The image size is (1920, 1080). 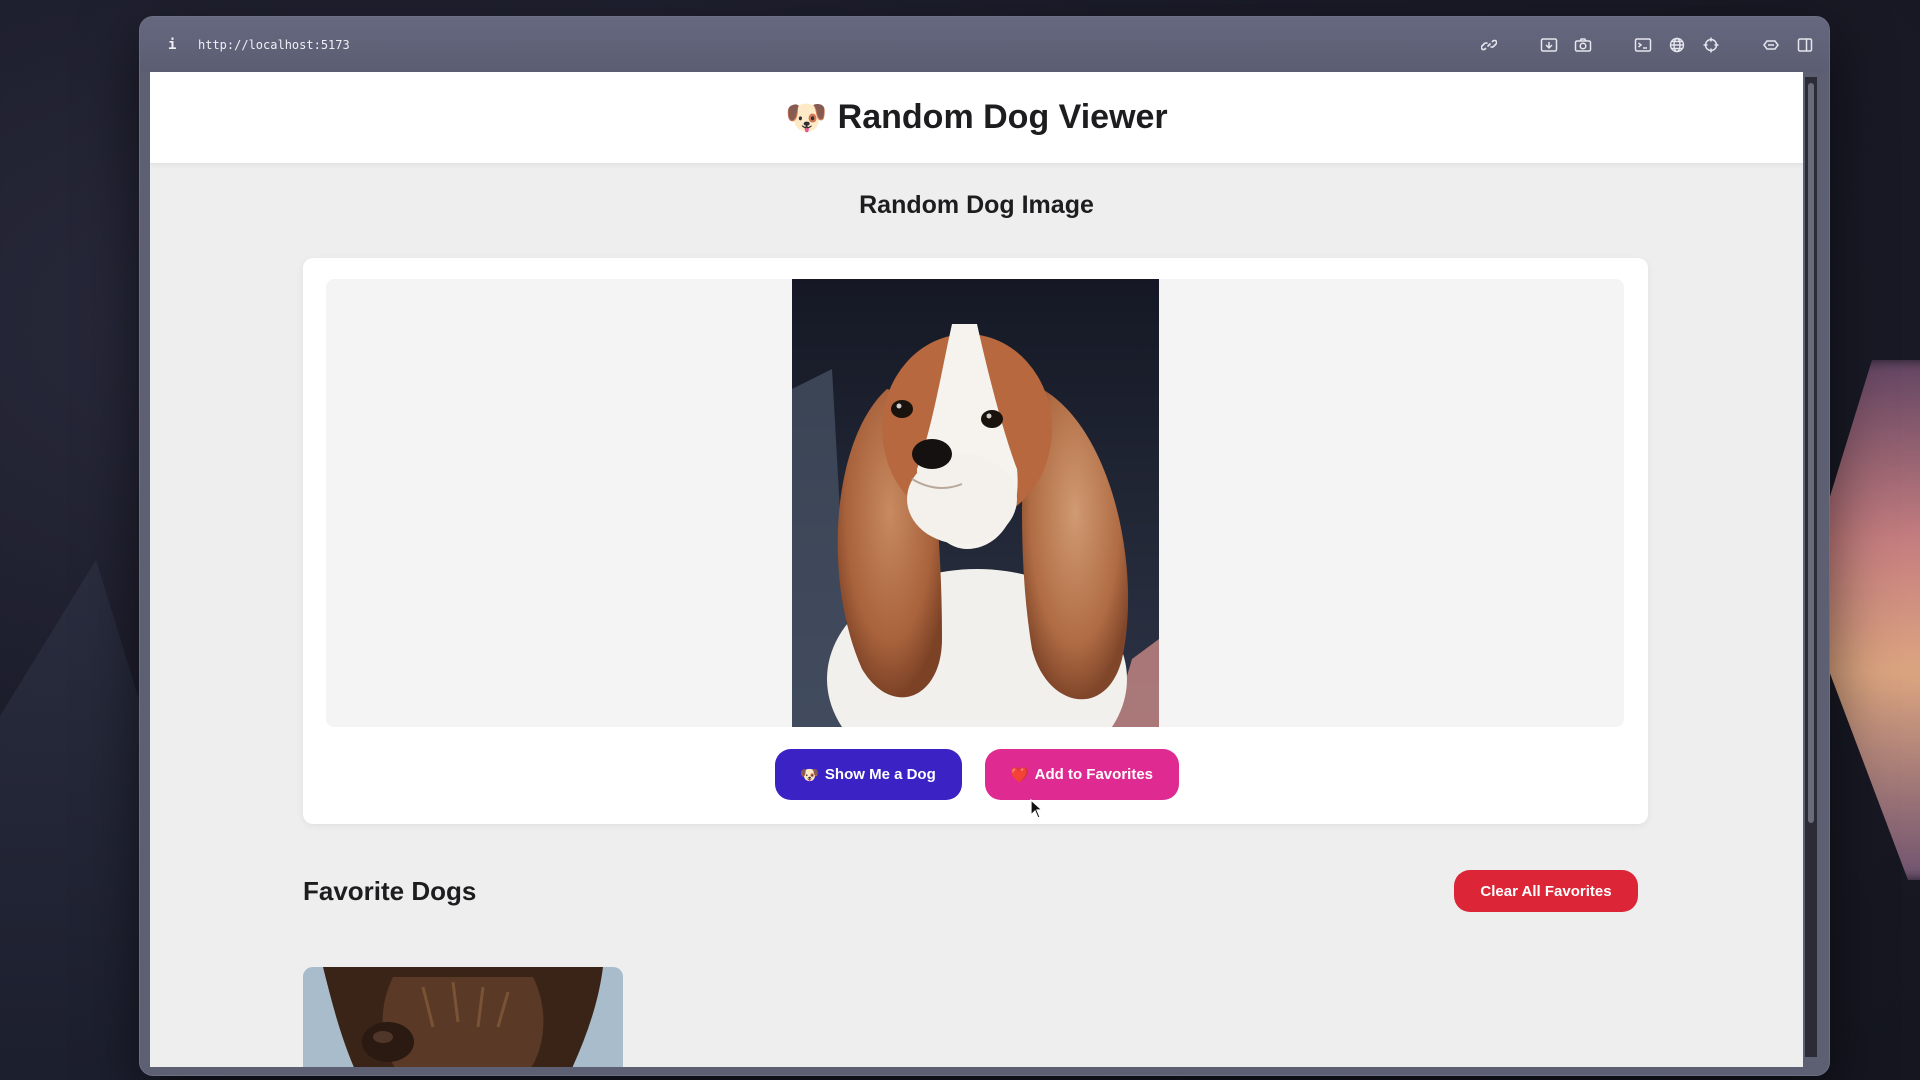 I want to click on terminal-icon, so click(x=1643, y=45).